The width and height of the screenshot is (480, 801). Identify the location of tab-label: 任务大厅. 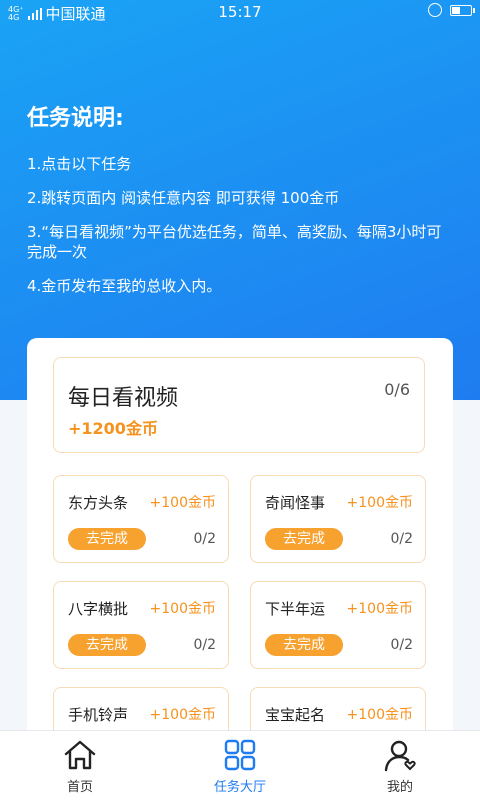
(239, 787).